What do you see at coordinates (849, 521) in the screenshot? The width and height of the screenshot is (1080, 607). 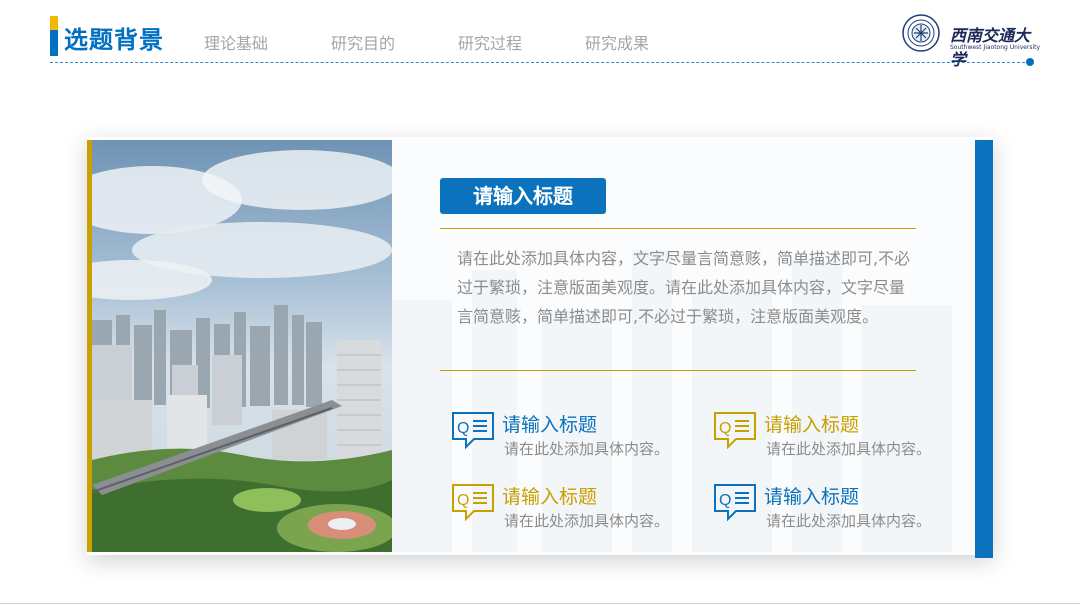 I see `feature-desc-4: 请在此处添加具体内容。` at bounding box center [849, 521].